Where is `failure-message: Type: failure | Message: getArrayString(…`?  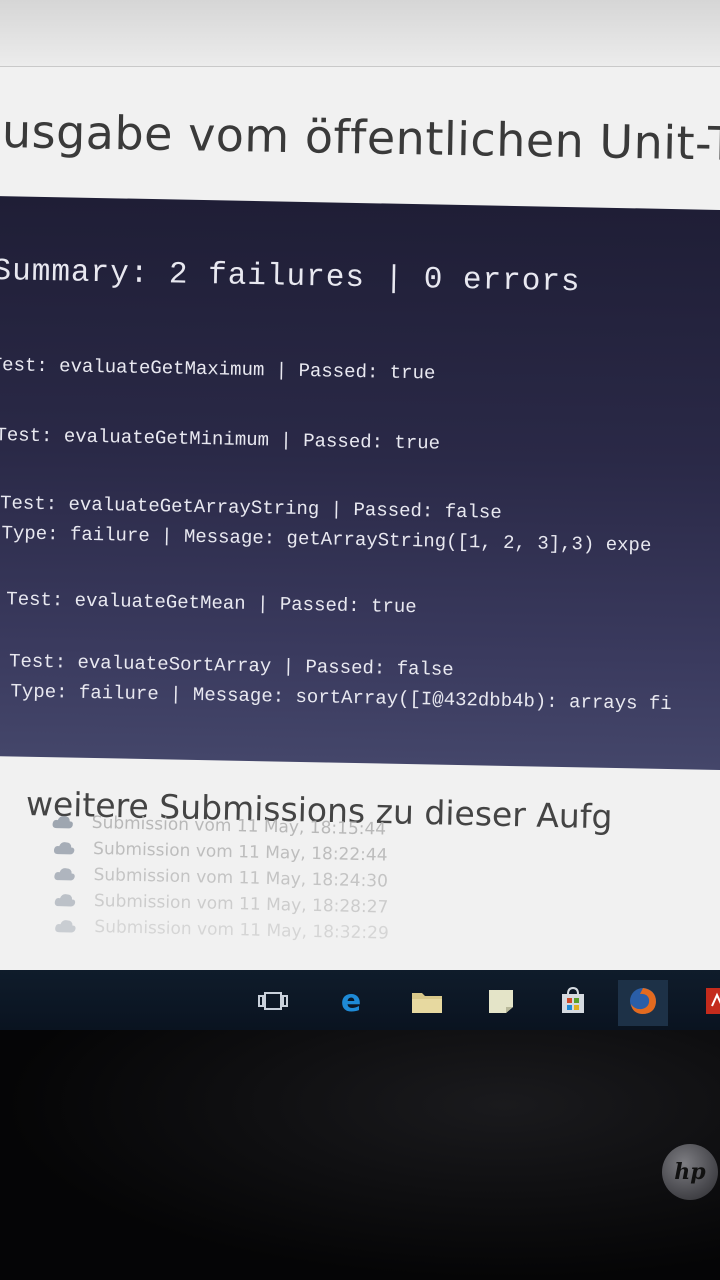 failure-message: Type: failure | Message: getArrayString(… is located at coordinates (326, 539).